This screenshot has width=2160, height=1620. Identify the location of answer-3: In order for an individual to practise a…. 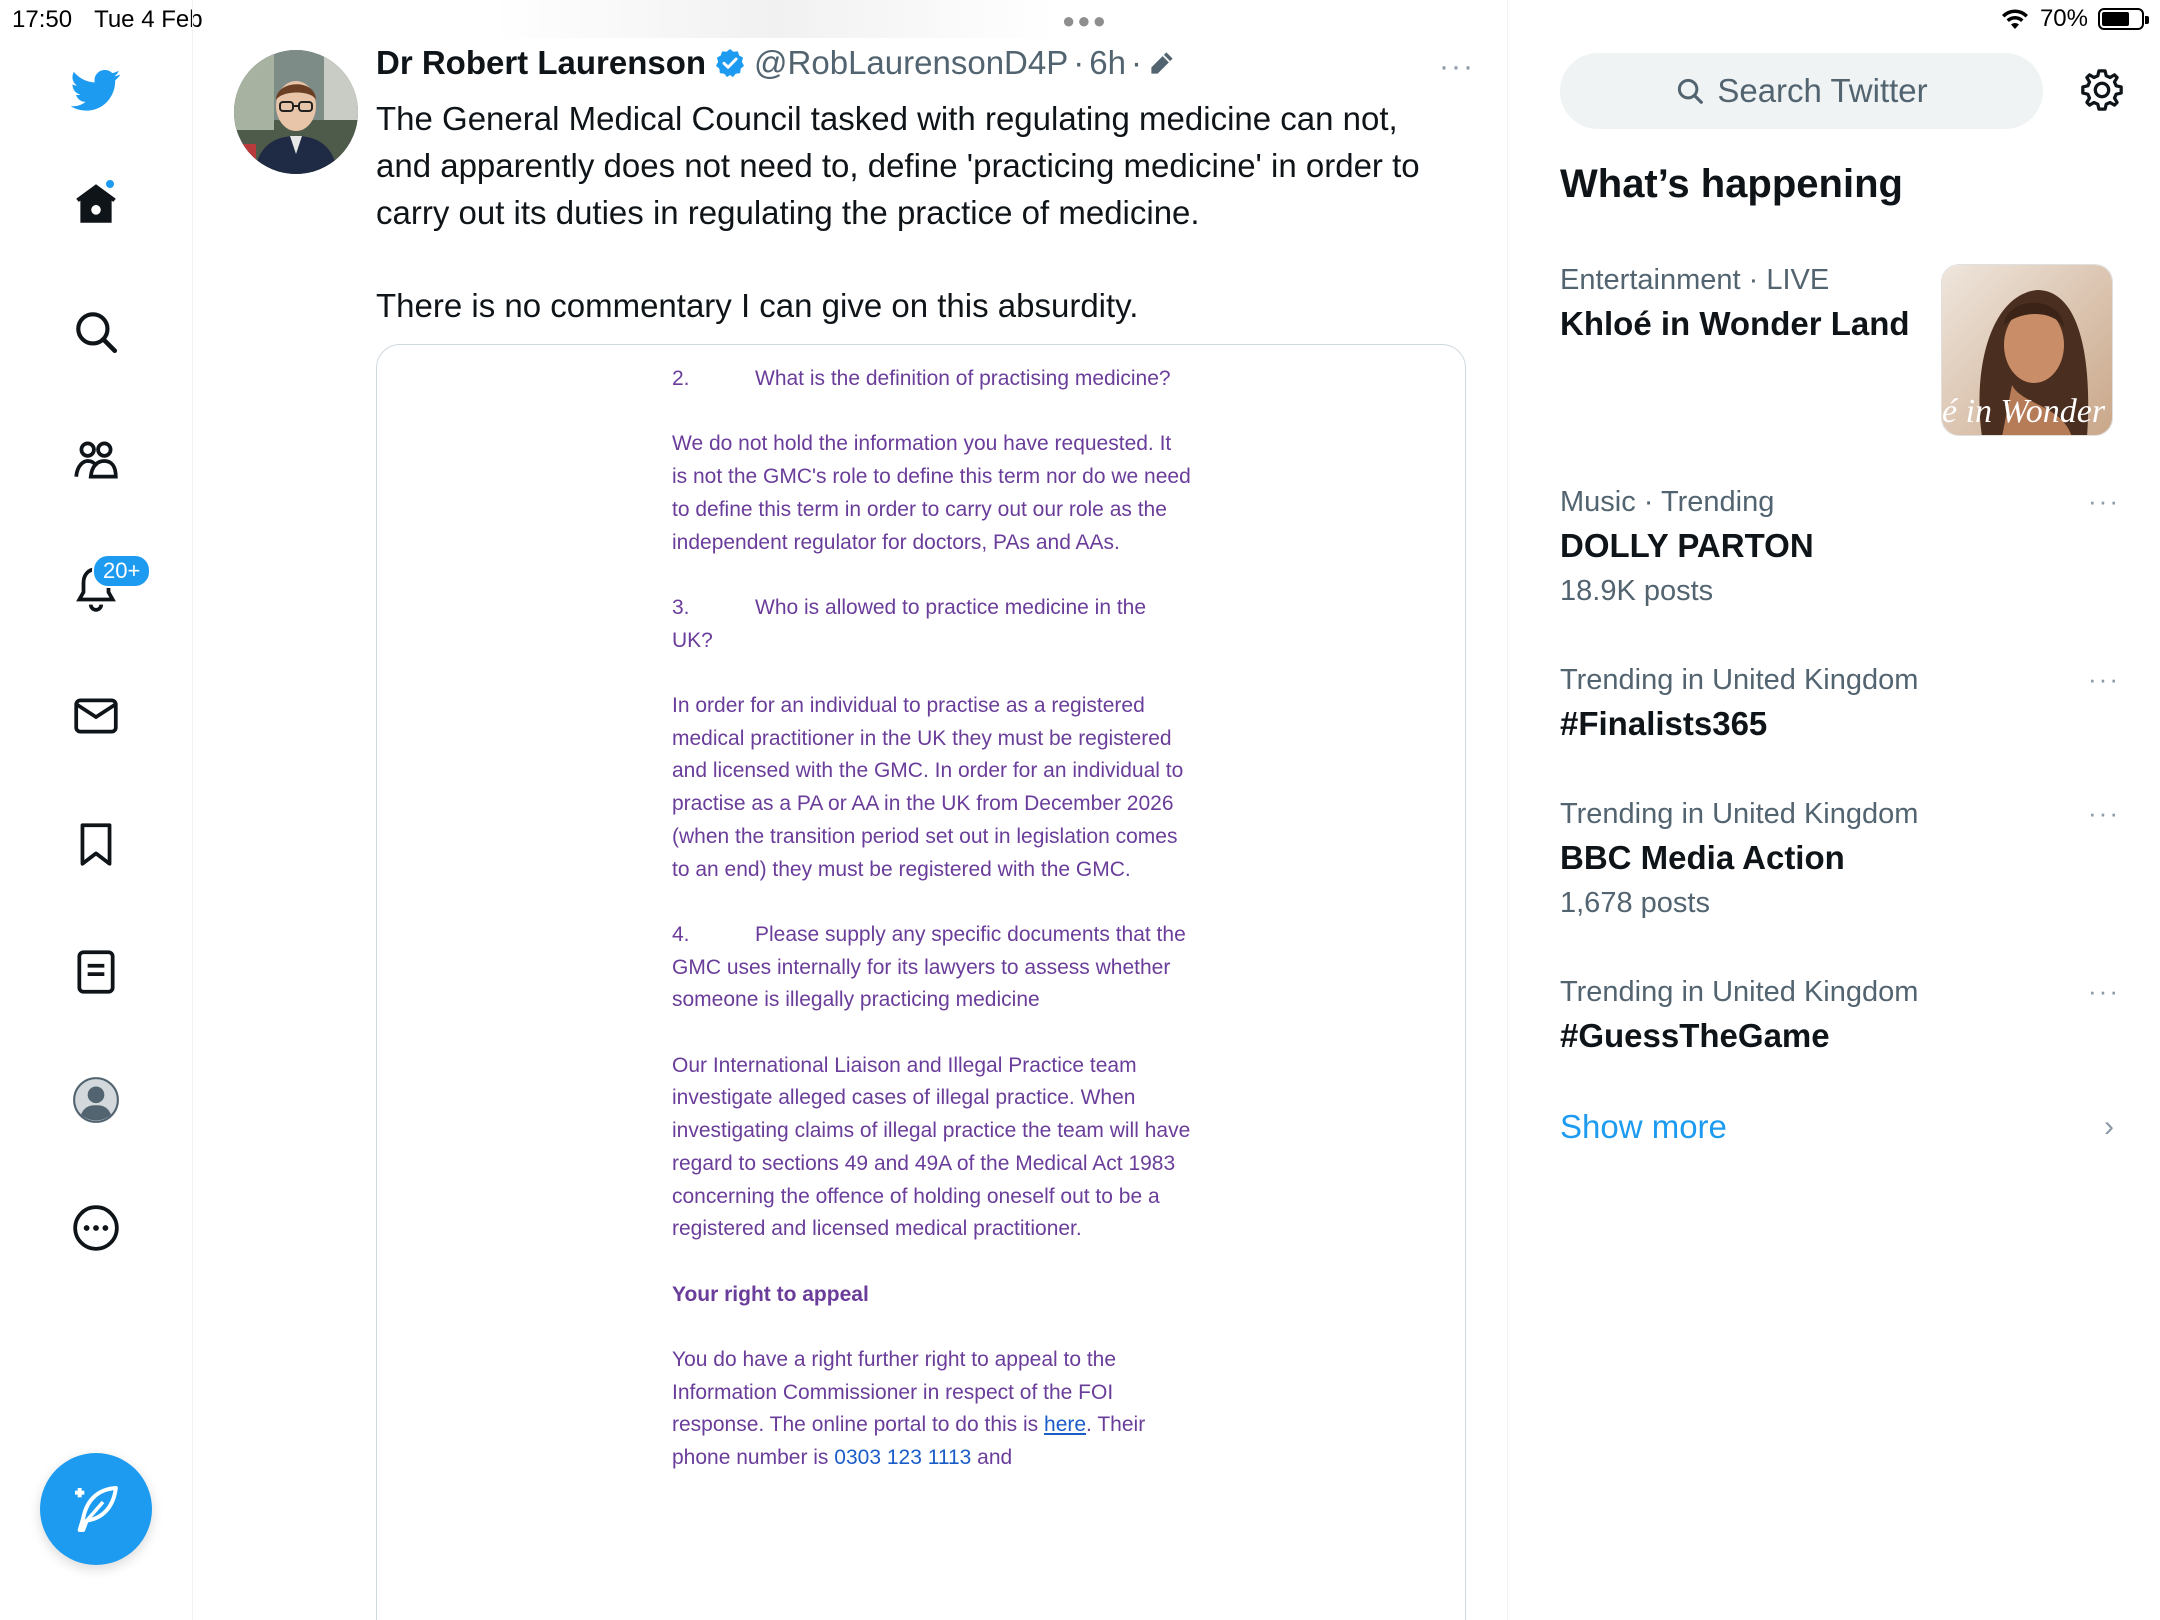
(928, 787).